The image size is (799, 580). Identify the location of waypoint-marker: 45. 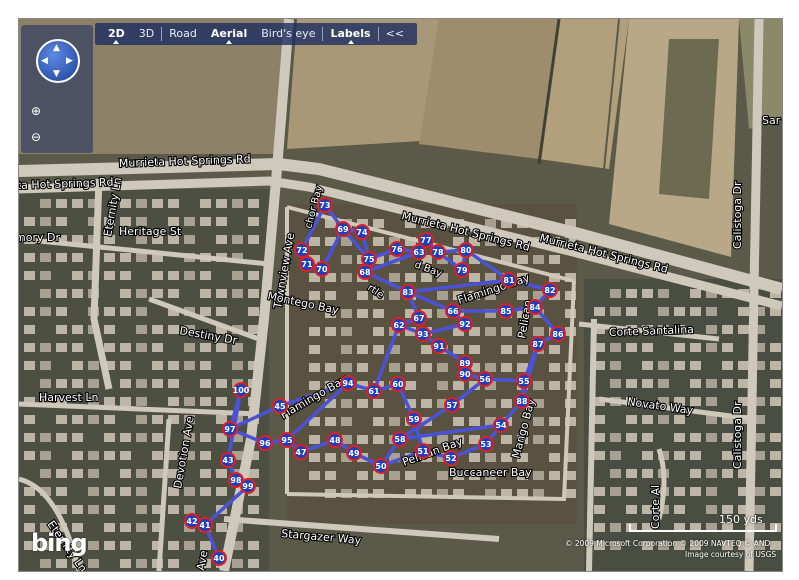
(280, 406).